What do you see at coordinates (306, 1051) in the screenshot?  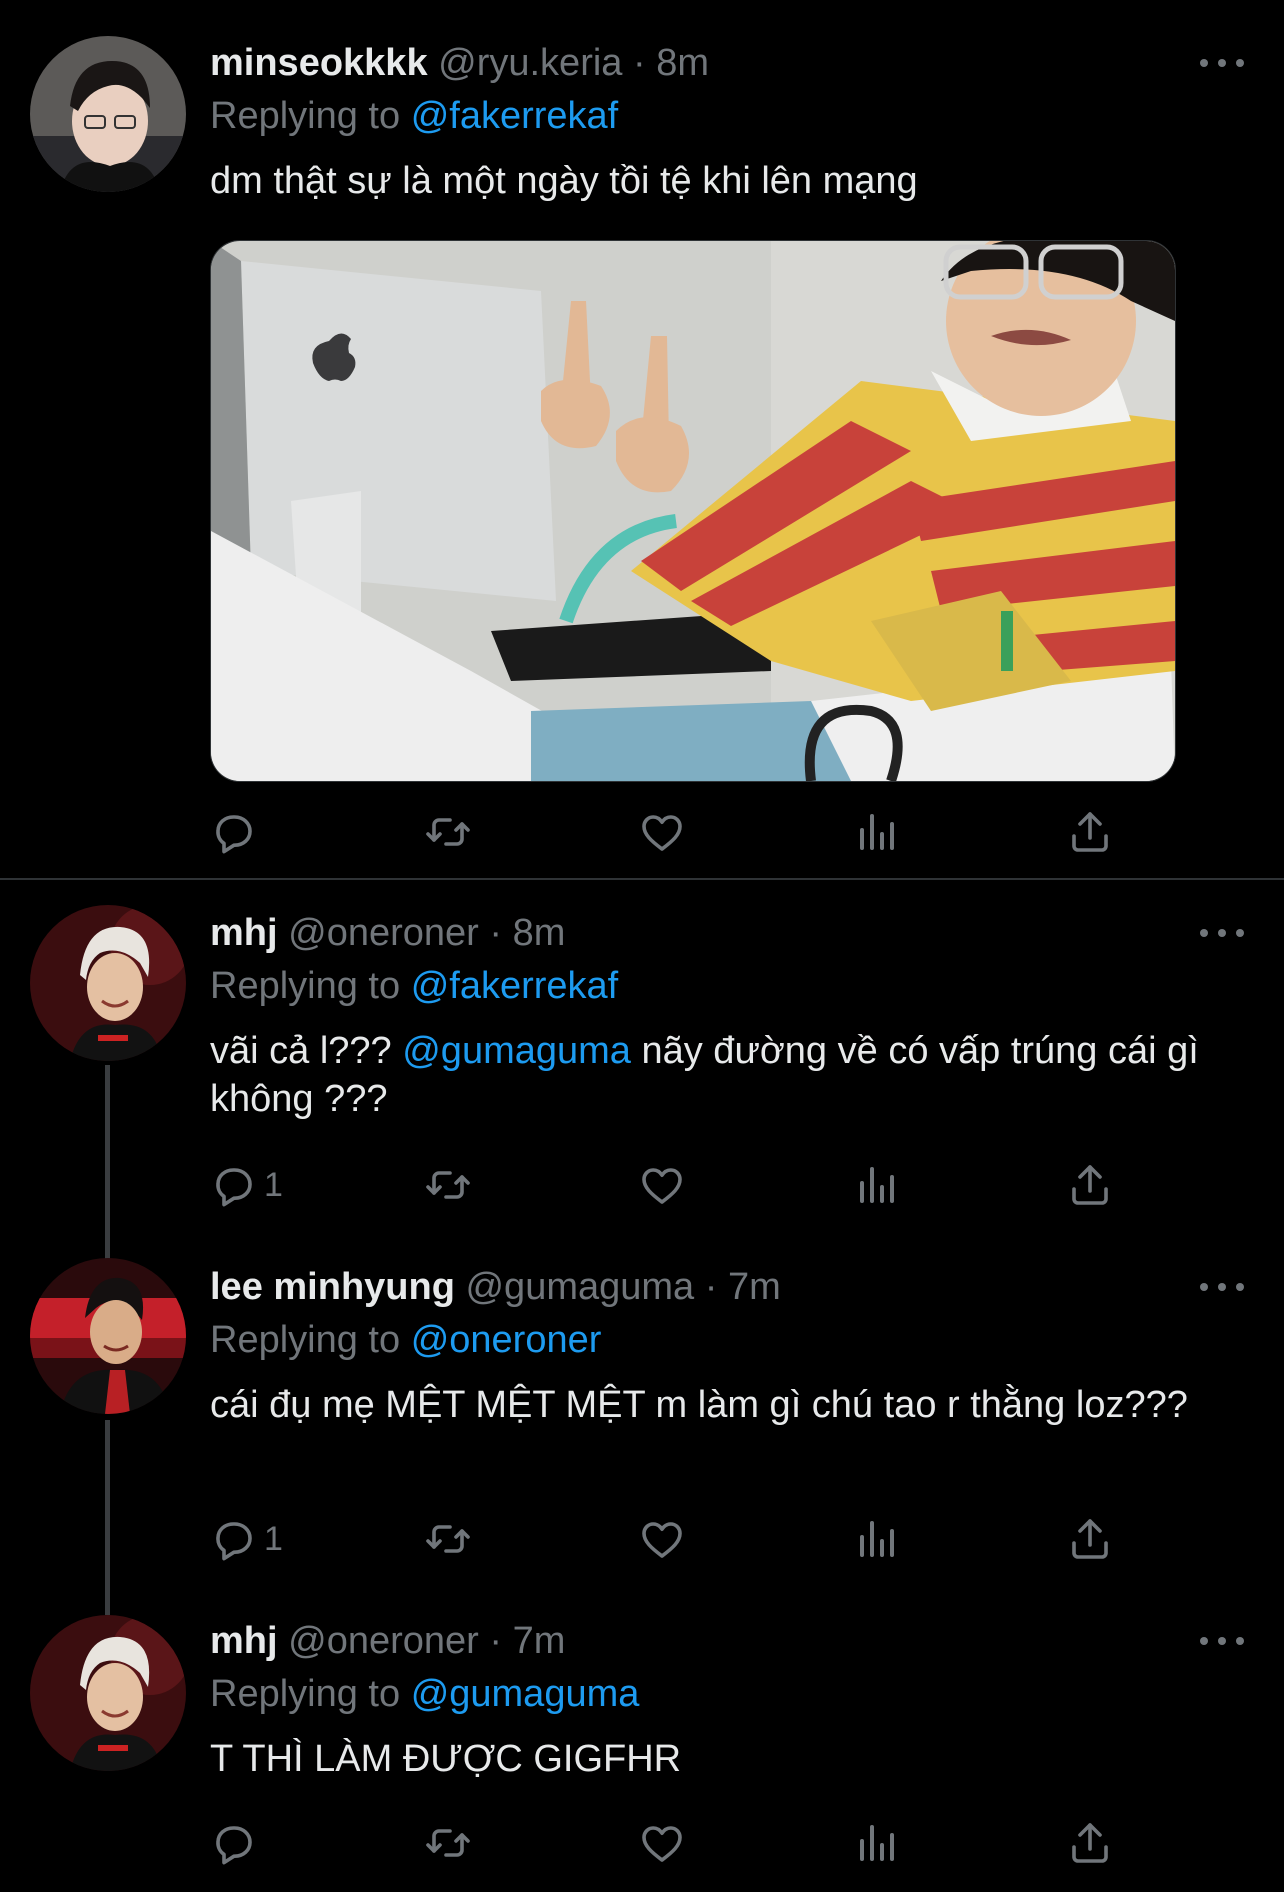 I see `tweet-text-part: vãi cả l???` at bounding box center [306, 1051].